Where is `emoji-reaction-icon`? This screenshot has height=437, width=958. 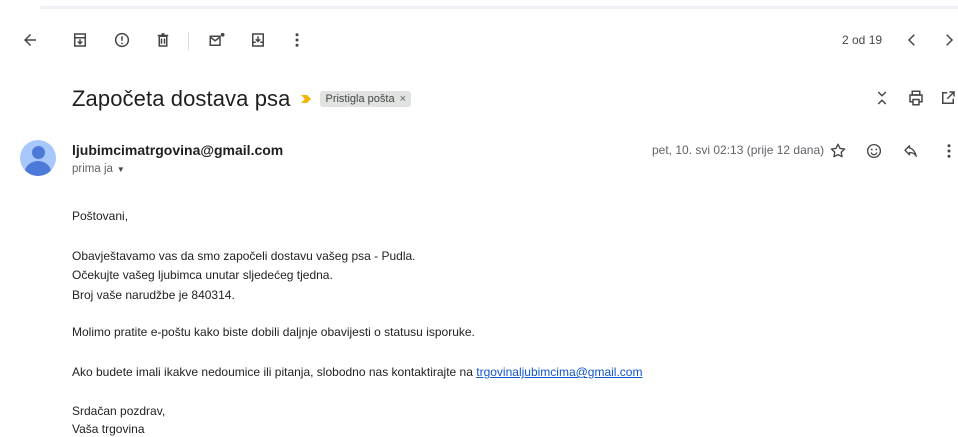
emoji-reaction-icon is located at coordinates (874, 151).